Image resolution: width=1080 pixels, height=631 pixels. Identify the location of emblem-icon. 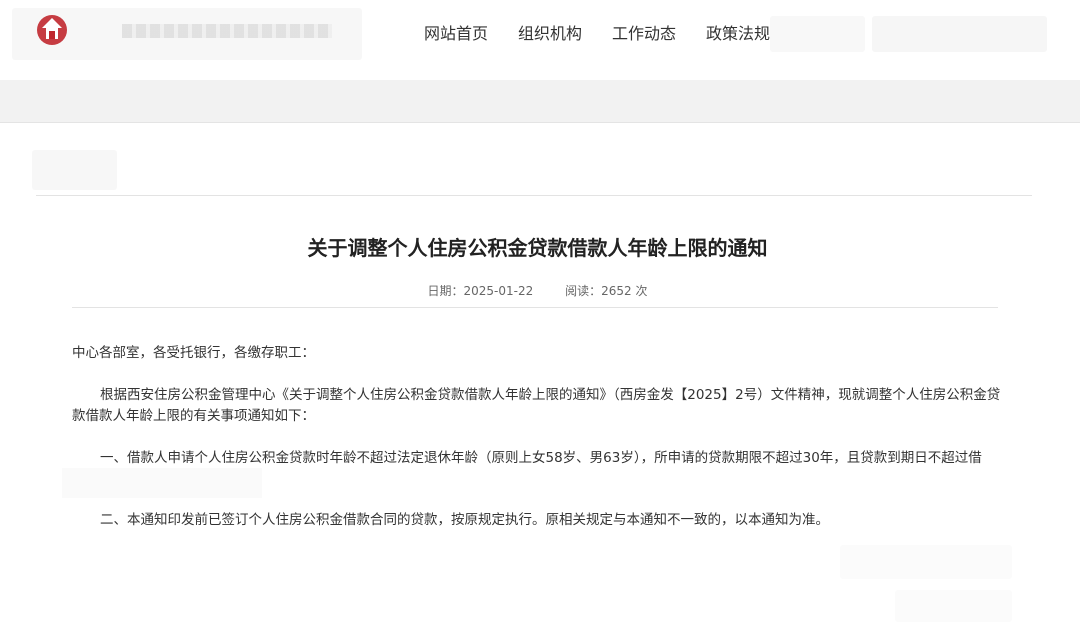
(52, 30).